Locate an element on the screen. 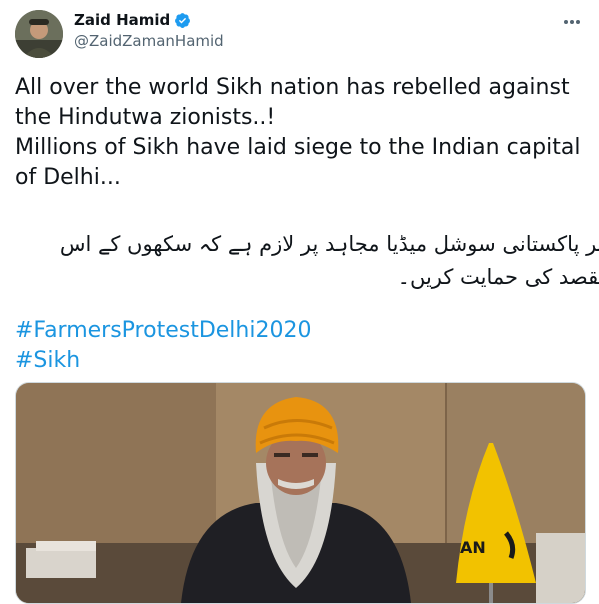  hashtag-link: #Sikh is located at coordinates (163, 361).